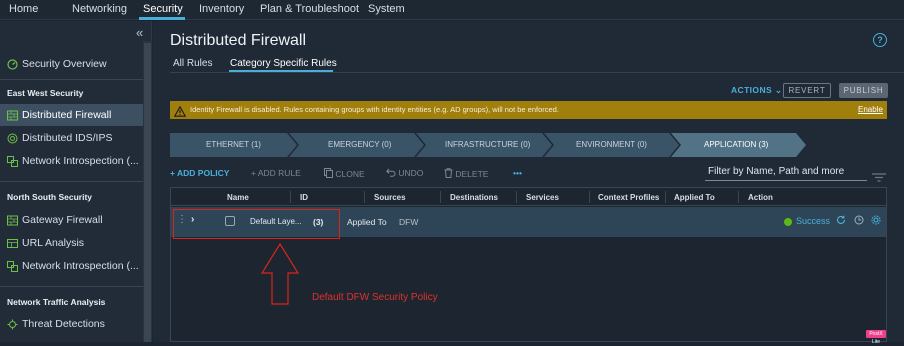 Image resolution: width=904 pixels, height=346 pixels. What do you see at coordinates (328, 173) in the screenshot?
I see `clone-icon` at bounding box center [328, 173].